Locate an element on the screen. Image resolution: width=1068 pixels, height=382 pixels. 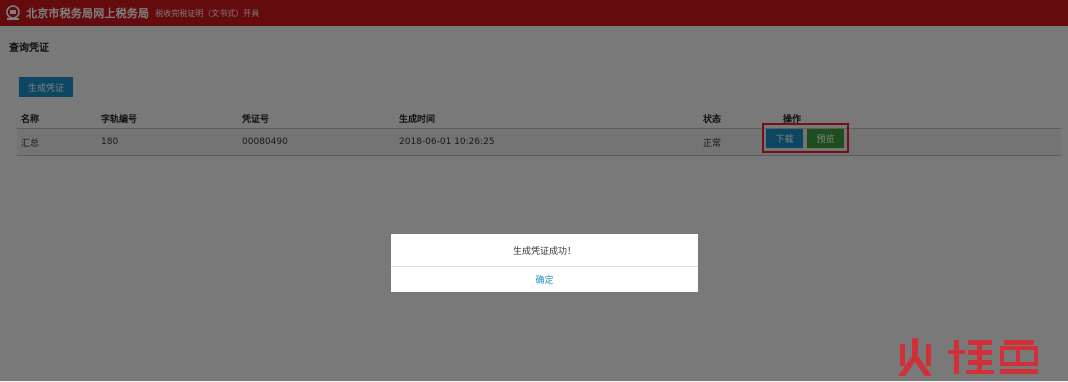
dialog-confirm-button: 确定 is located at coordinates (544, 279).